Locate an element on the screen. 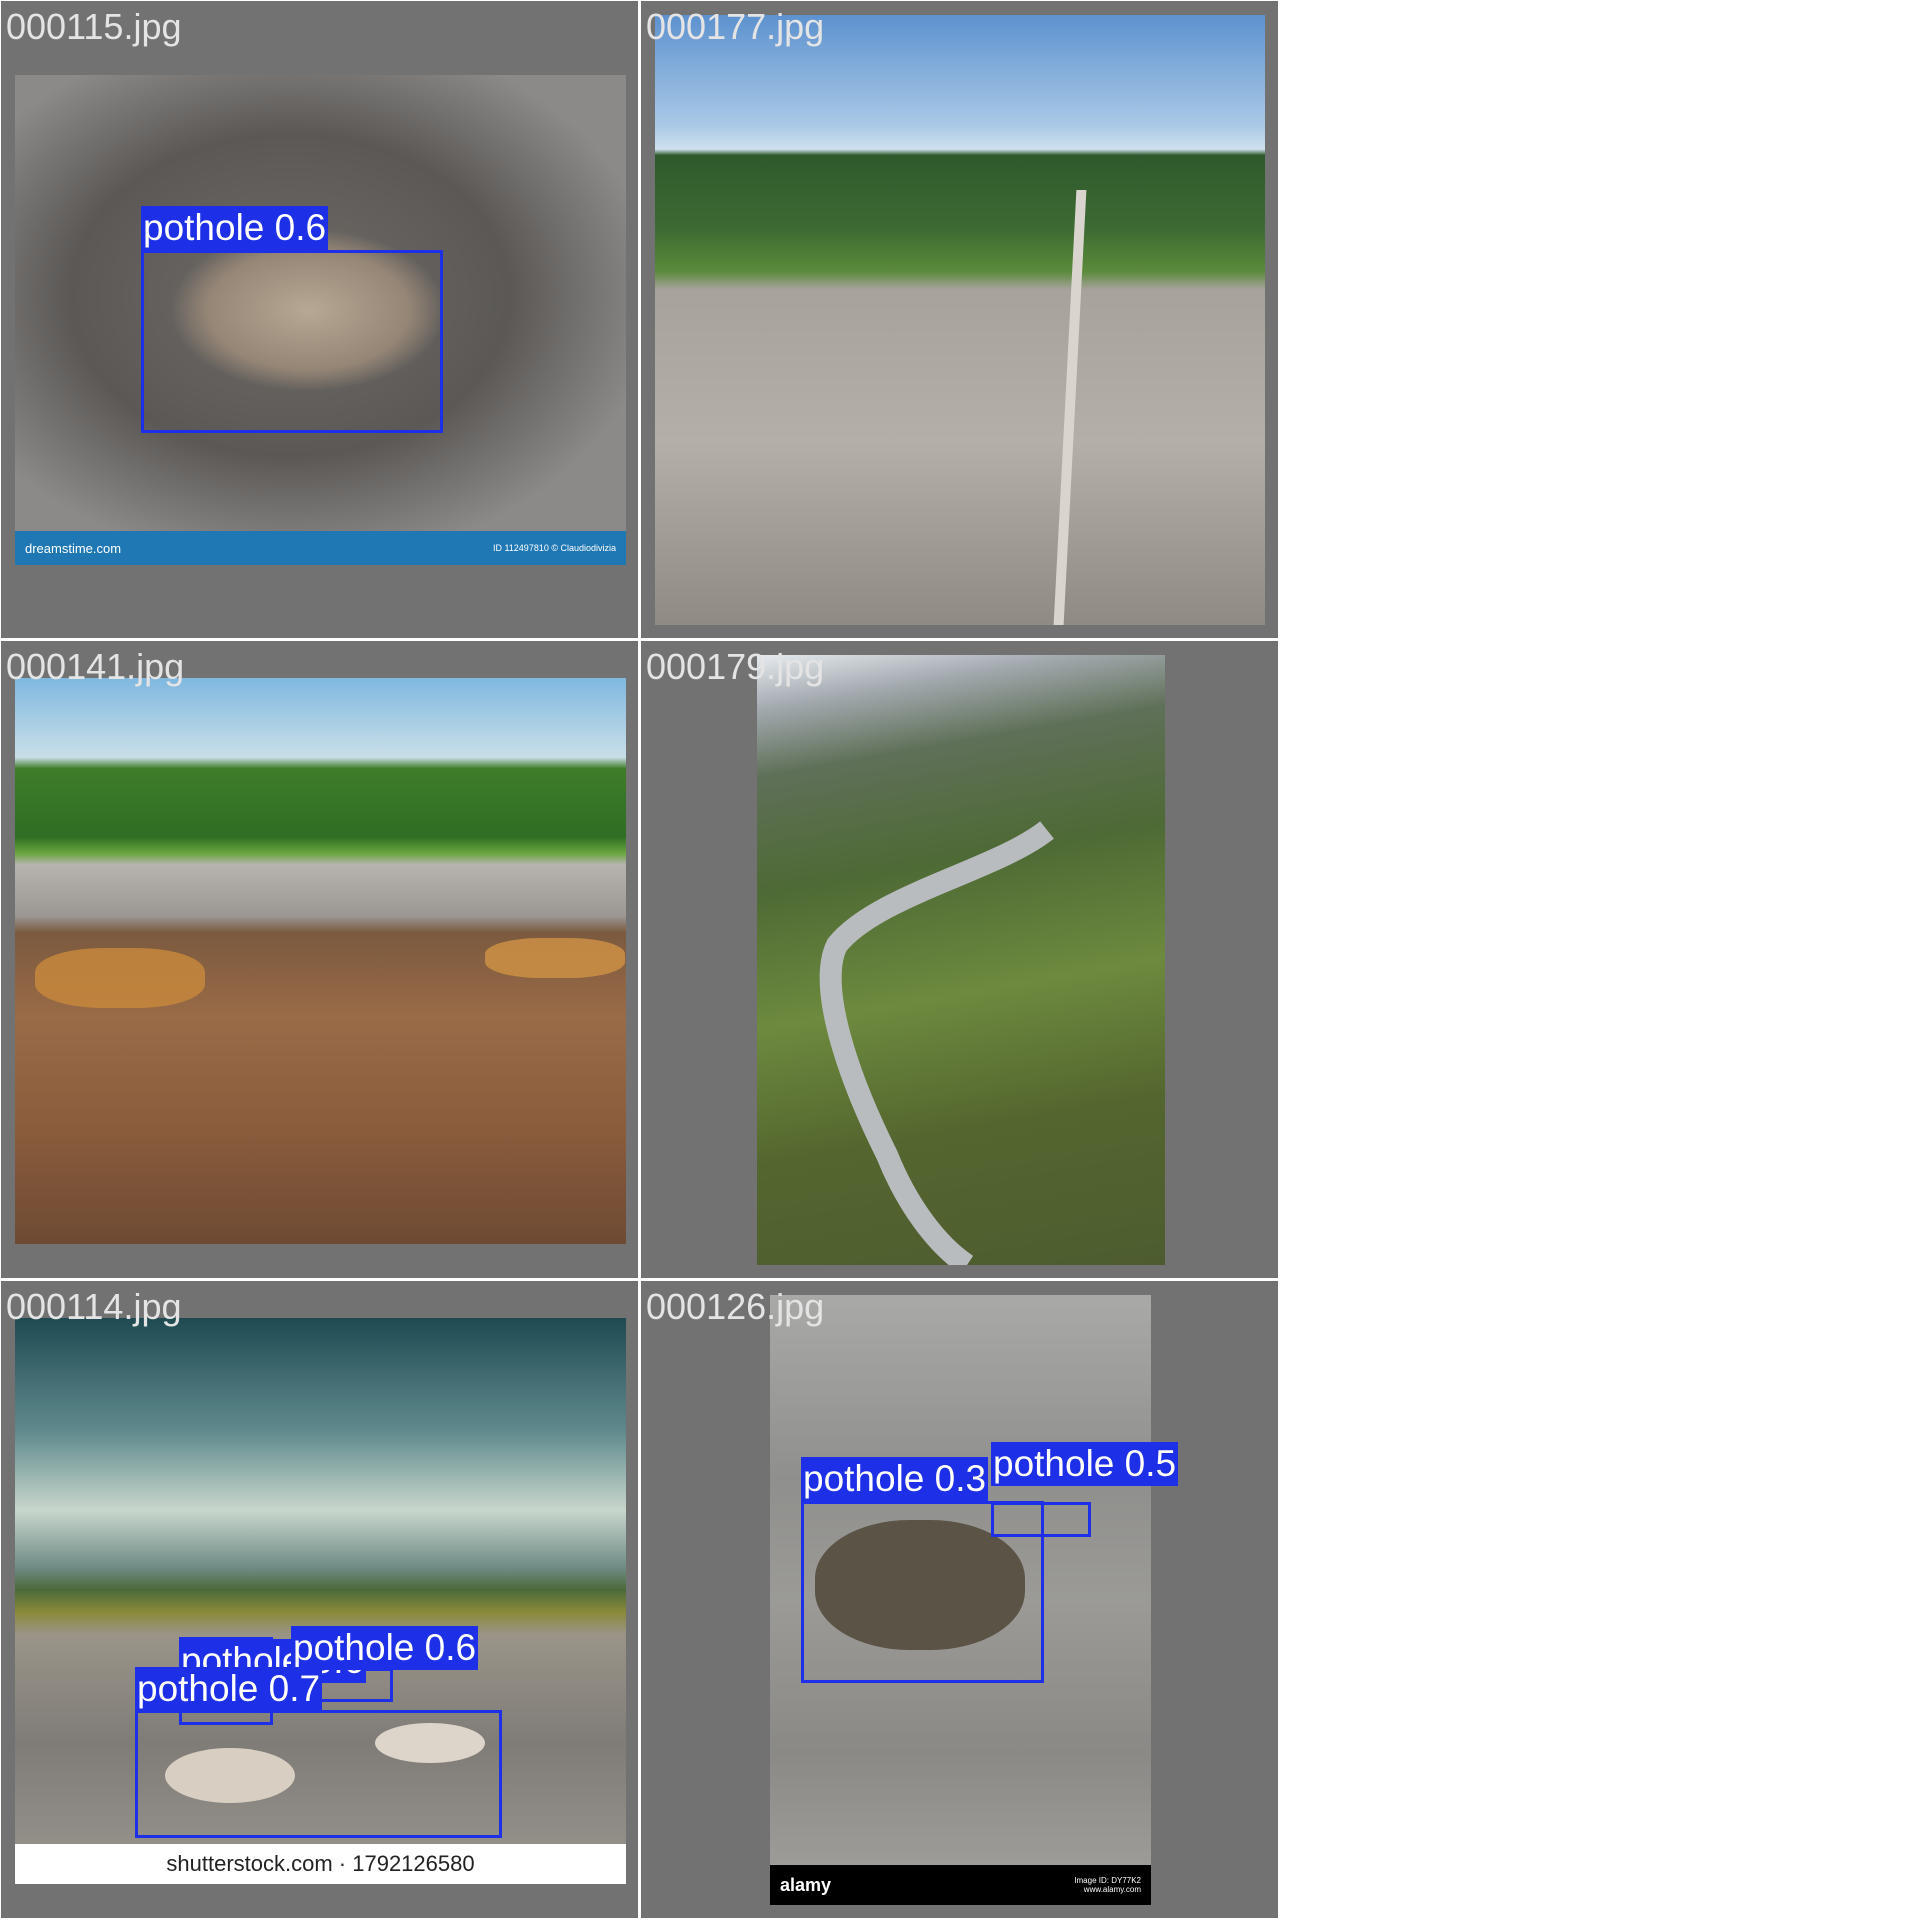  watermark-left: dreamstime.com is located at coordinates (73, 548).